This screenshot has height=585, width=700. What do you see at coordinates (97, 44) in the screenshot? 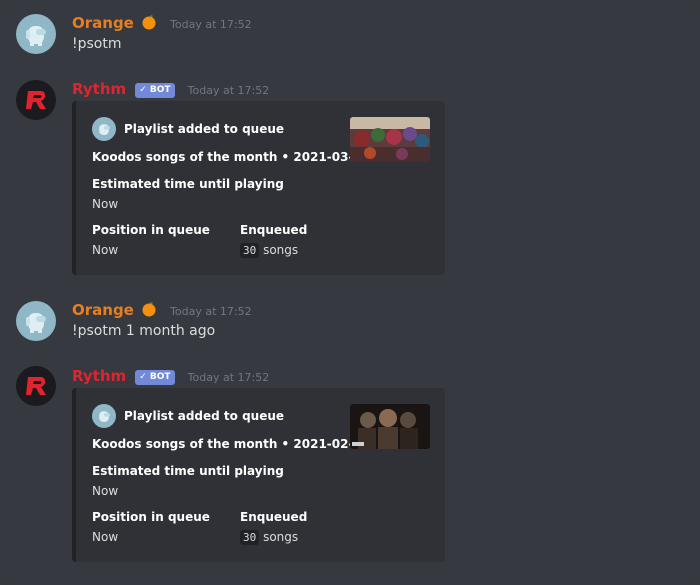
I see `message-text: !psotm` at bounding box center [97, 44].